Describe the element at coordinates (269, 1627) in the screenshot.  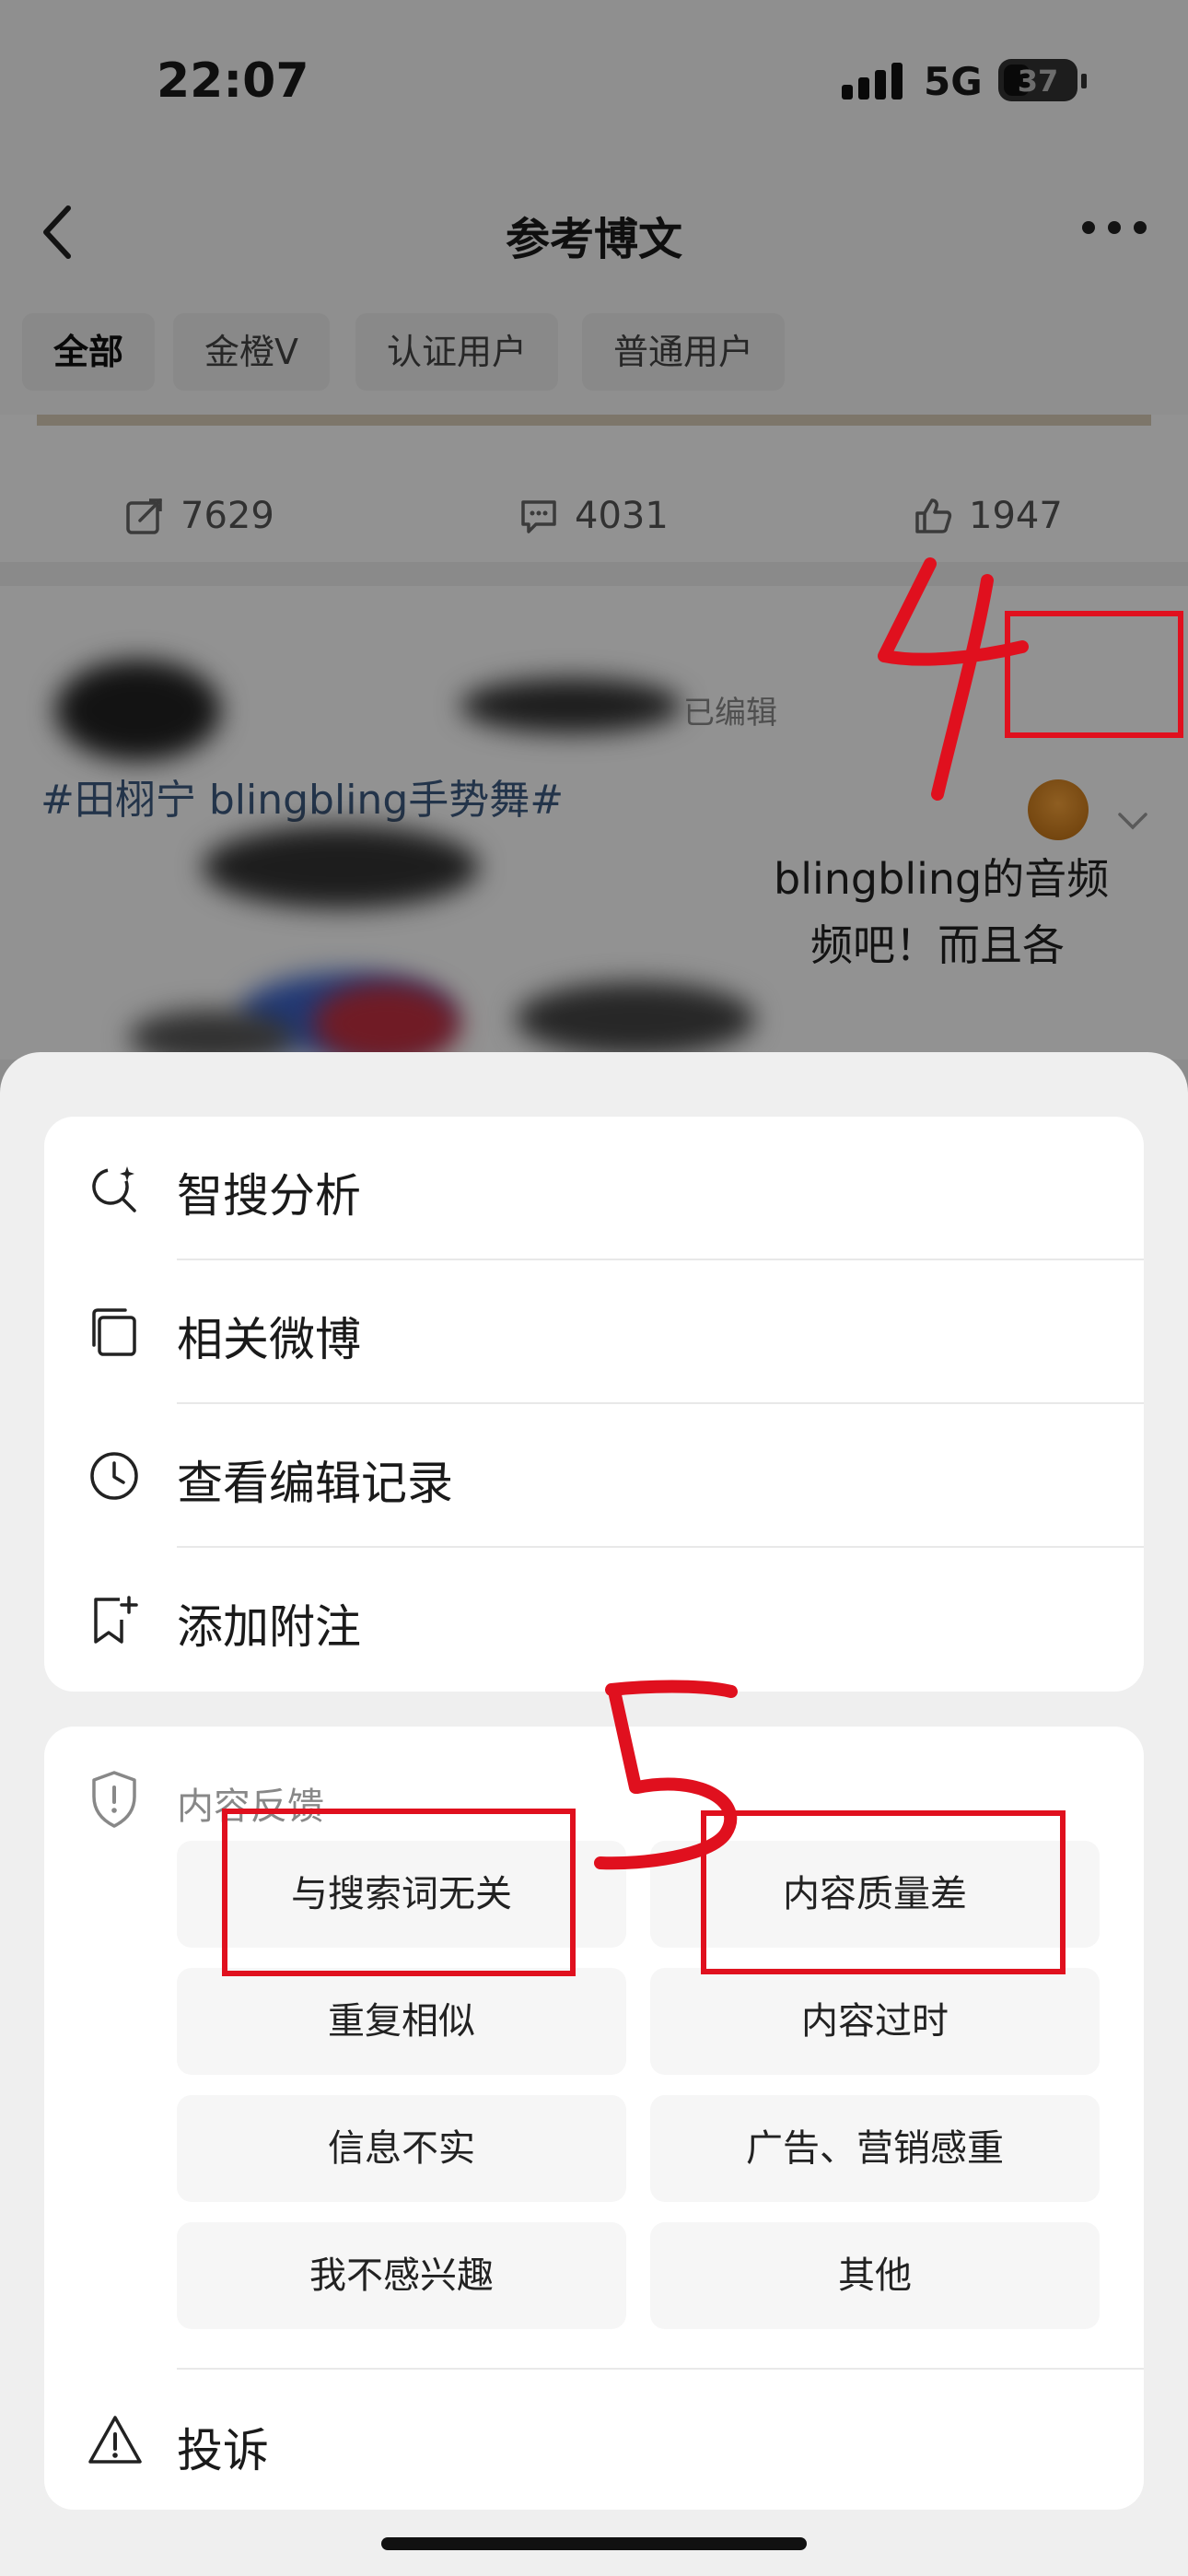
I see `menu-label: 添加附注` at that location.